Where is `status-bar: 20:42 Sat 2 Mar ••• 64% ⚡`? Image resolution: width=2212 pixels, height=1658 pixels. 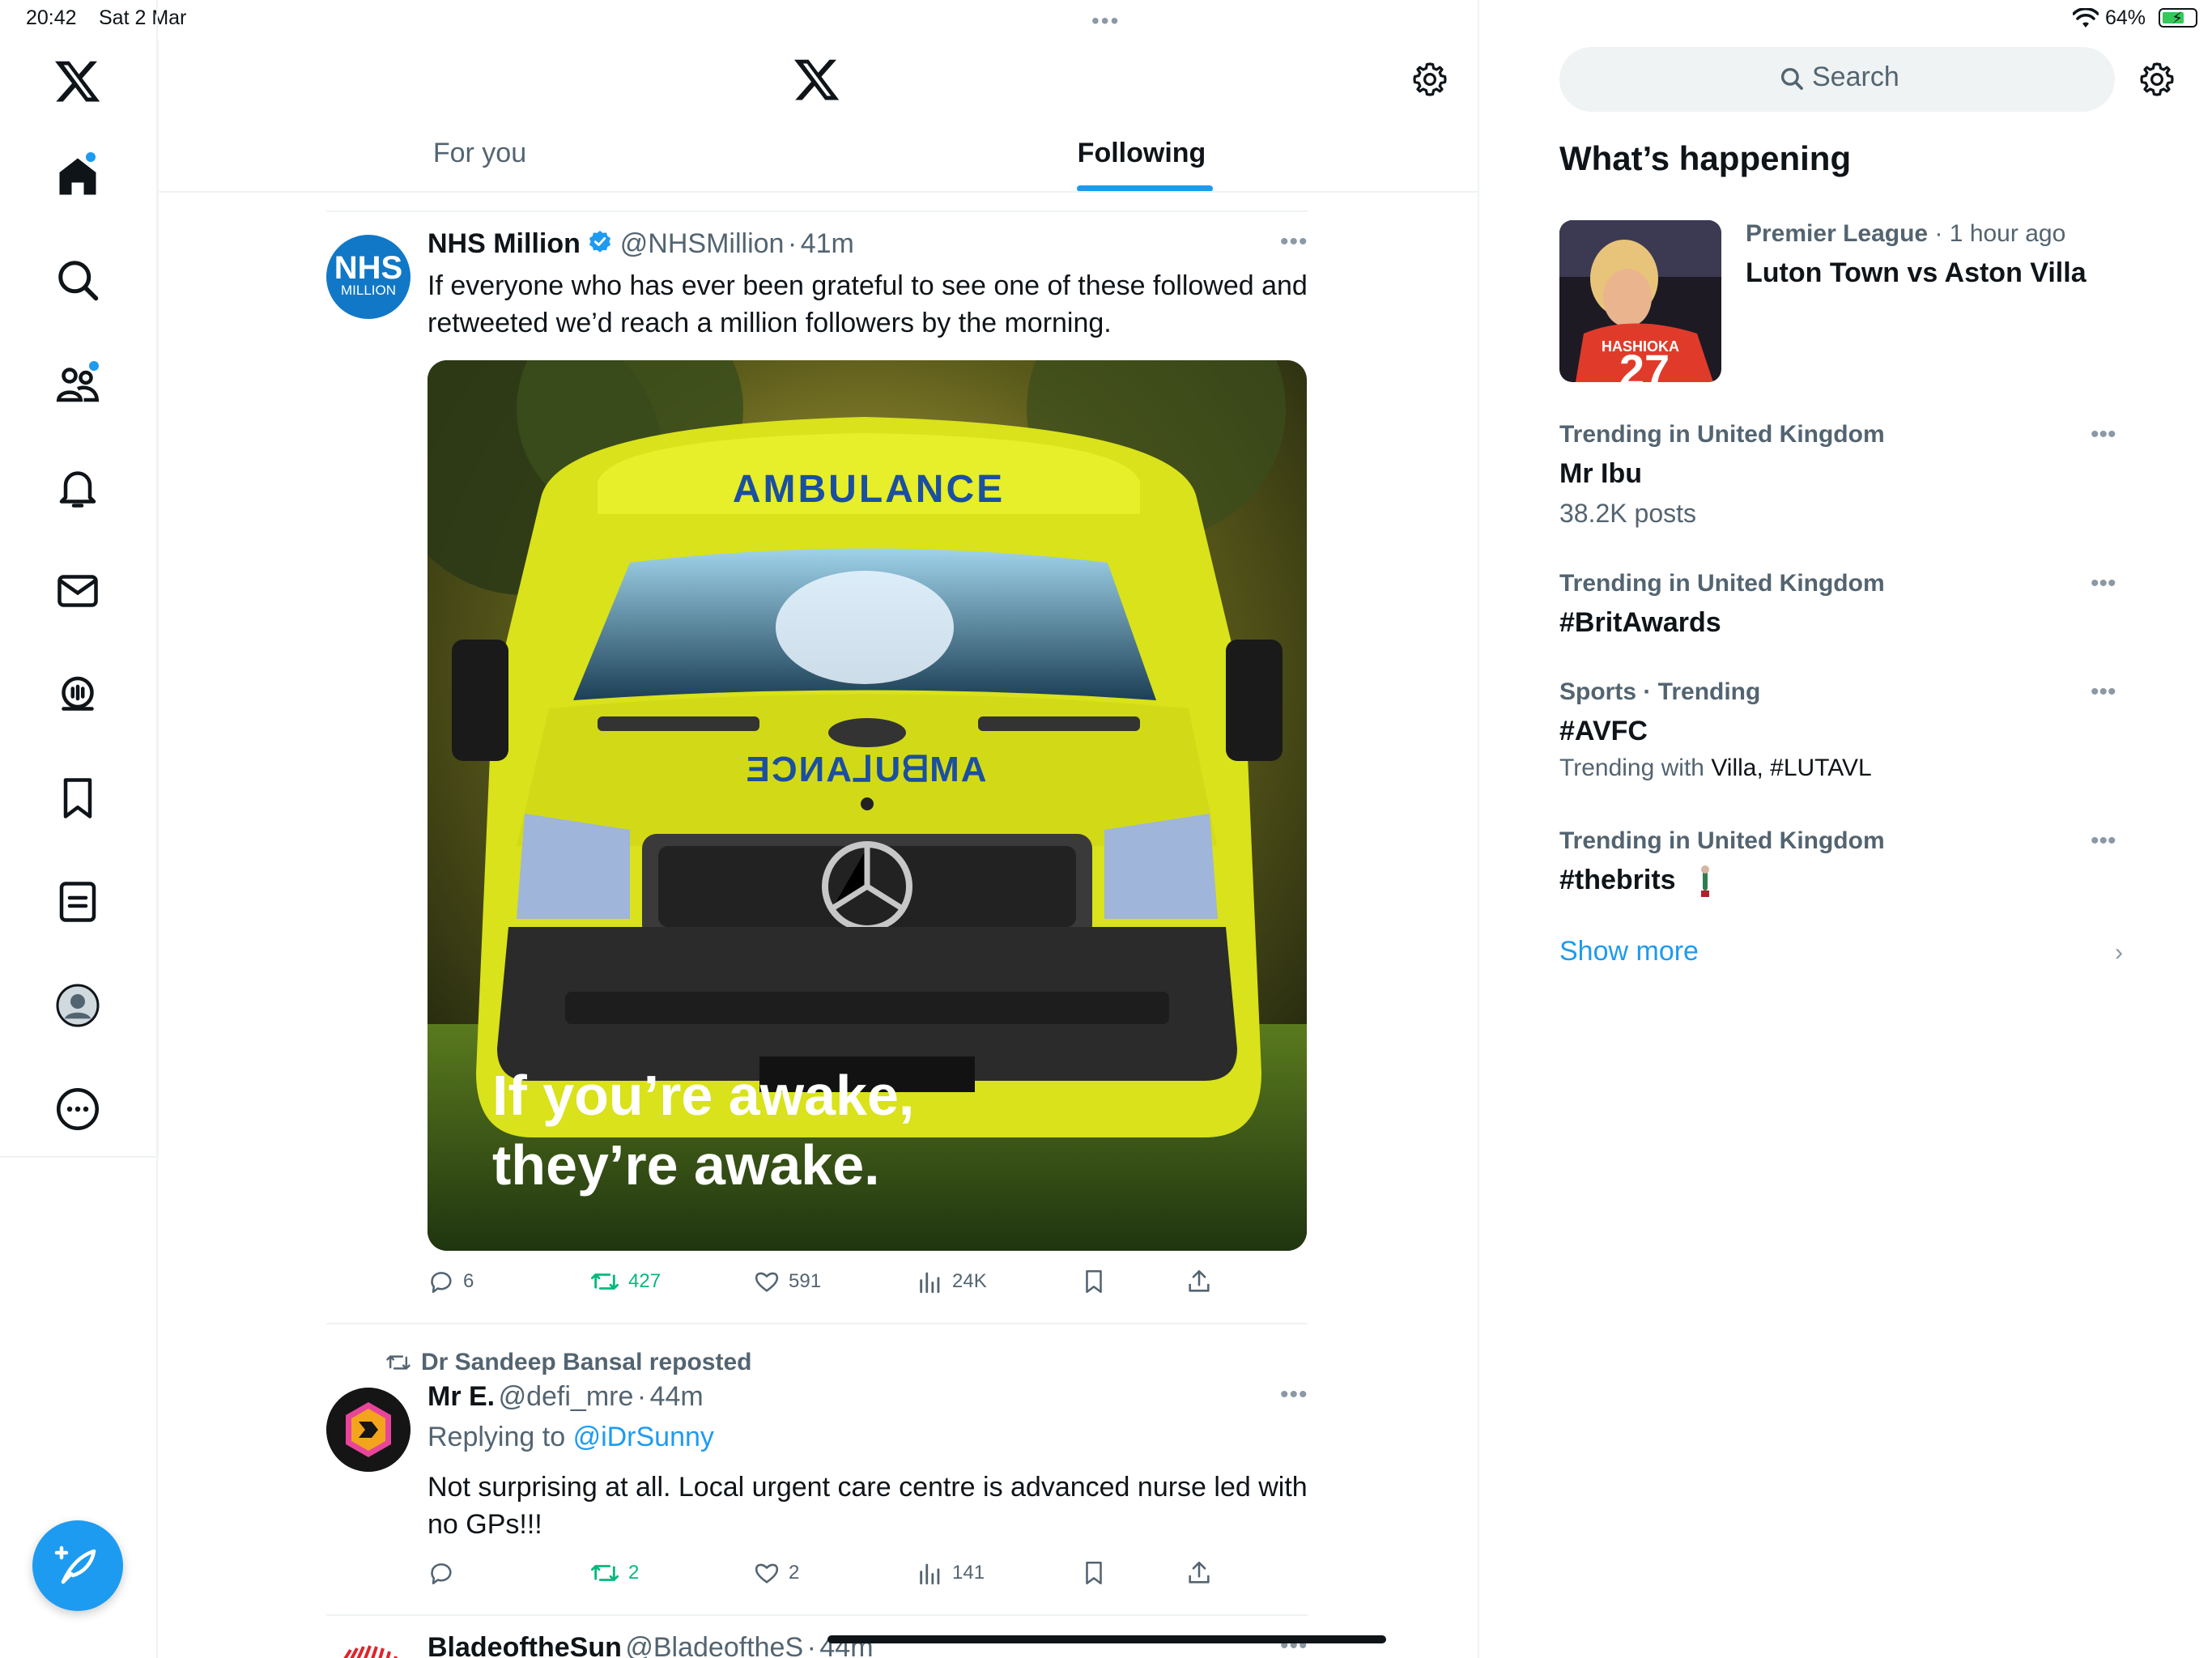 status-bar: 20:42 Sat 2 Mar ••• 64% ⚡ is located at coordinates (1106, 19).